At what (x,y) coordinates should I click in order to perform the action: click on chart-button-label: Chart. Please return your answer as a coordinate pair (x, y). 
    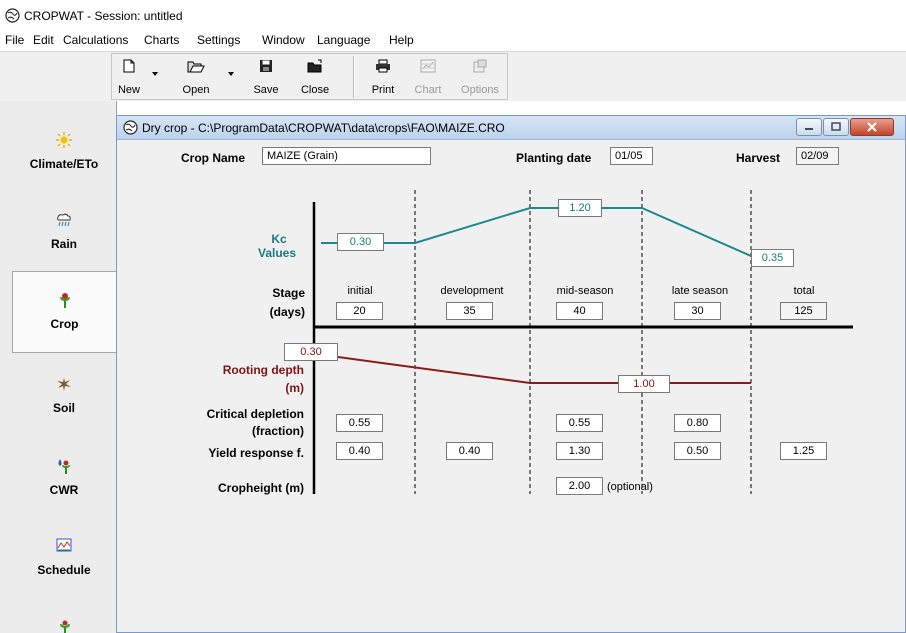
    Looking at the image, I should click on (428, 90).